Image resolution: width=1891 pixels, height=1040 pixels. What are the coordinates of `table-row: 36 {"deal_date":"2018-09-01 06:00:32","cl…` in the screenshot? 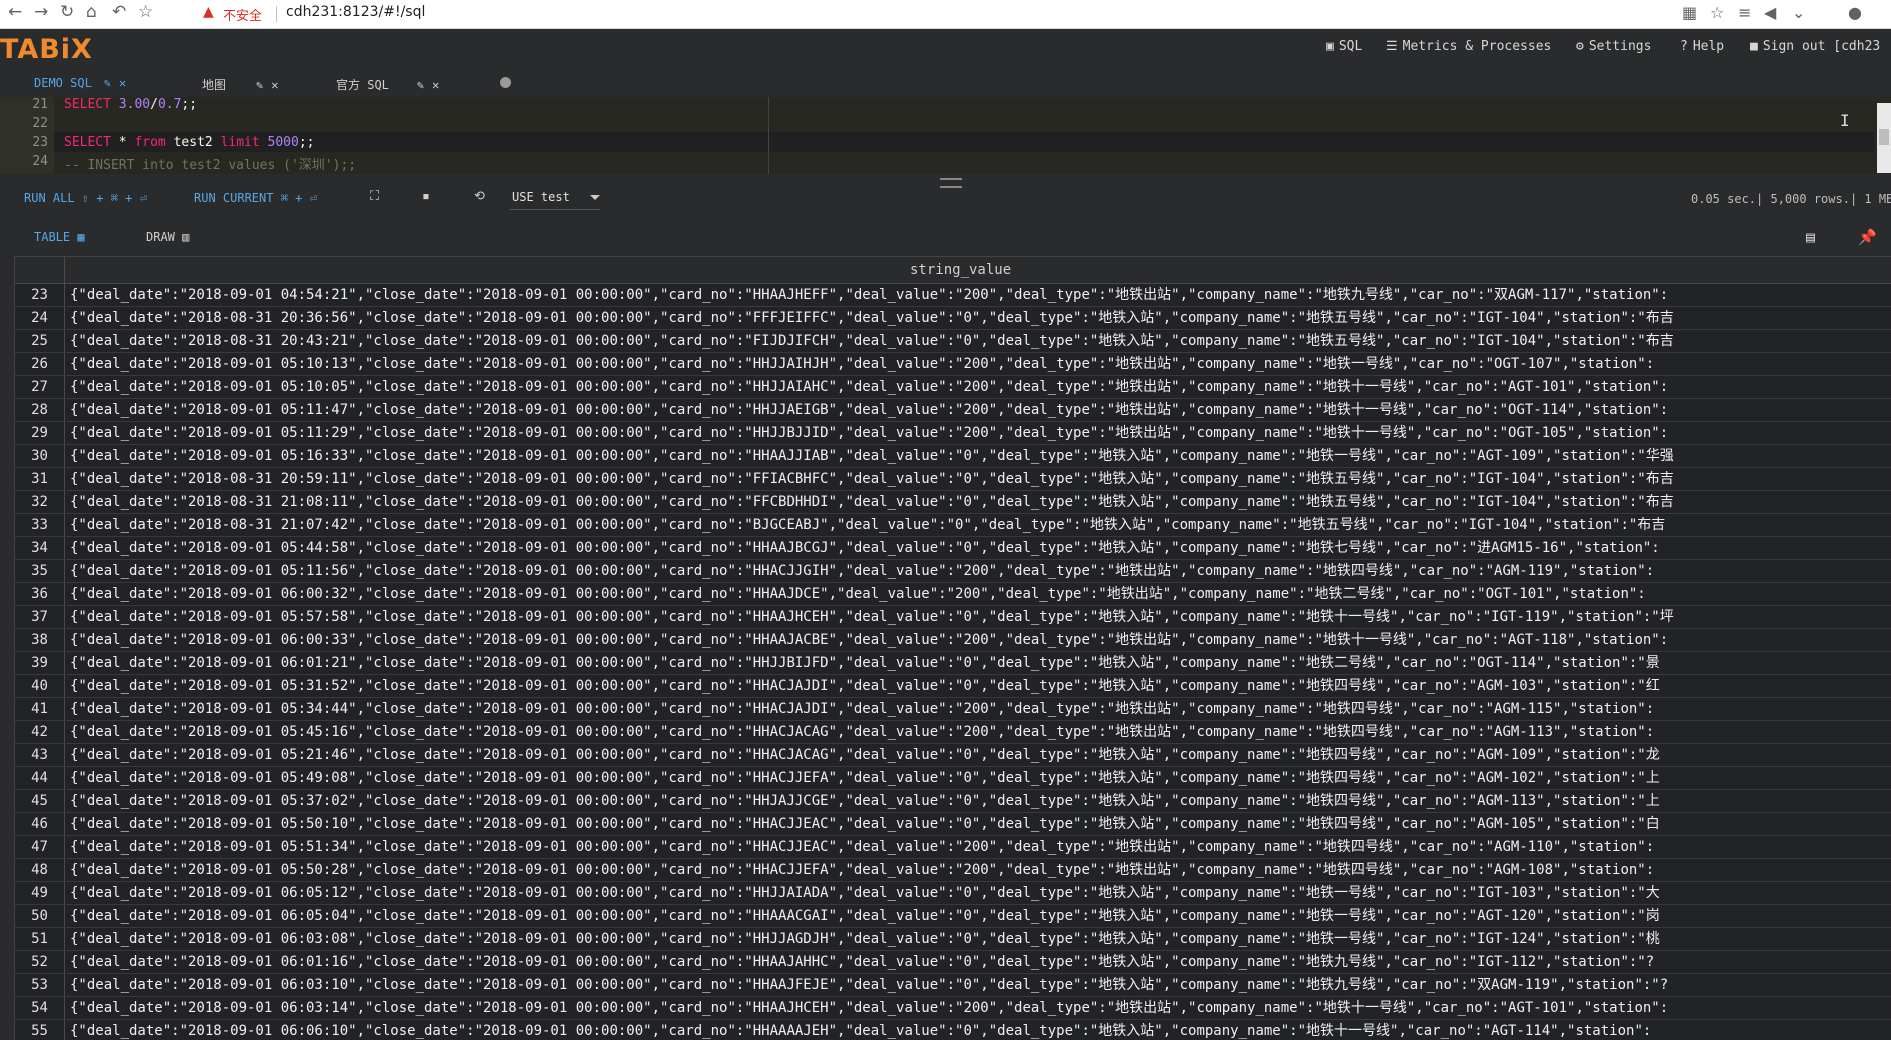 It's located at (953, 594).